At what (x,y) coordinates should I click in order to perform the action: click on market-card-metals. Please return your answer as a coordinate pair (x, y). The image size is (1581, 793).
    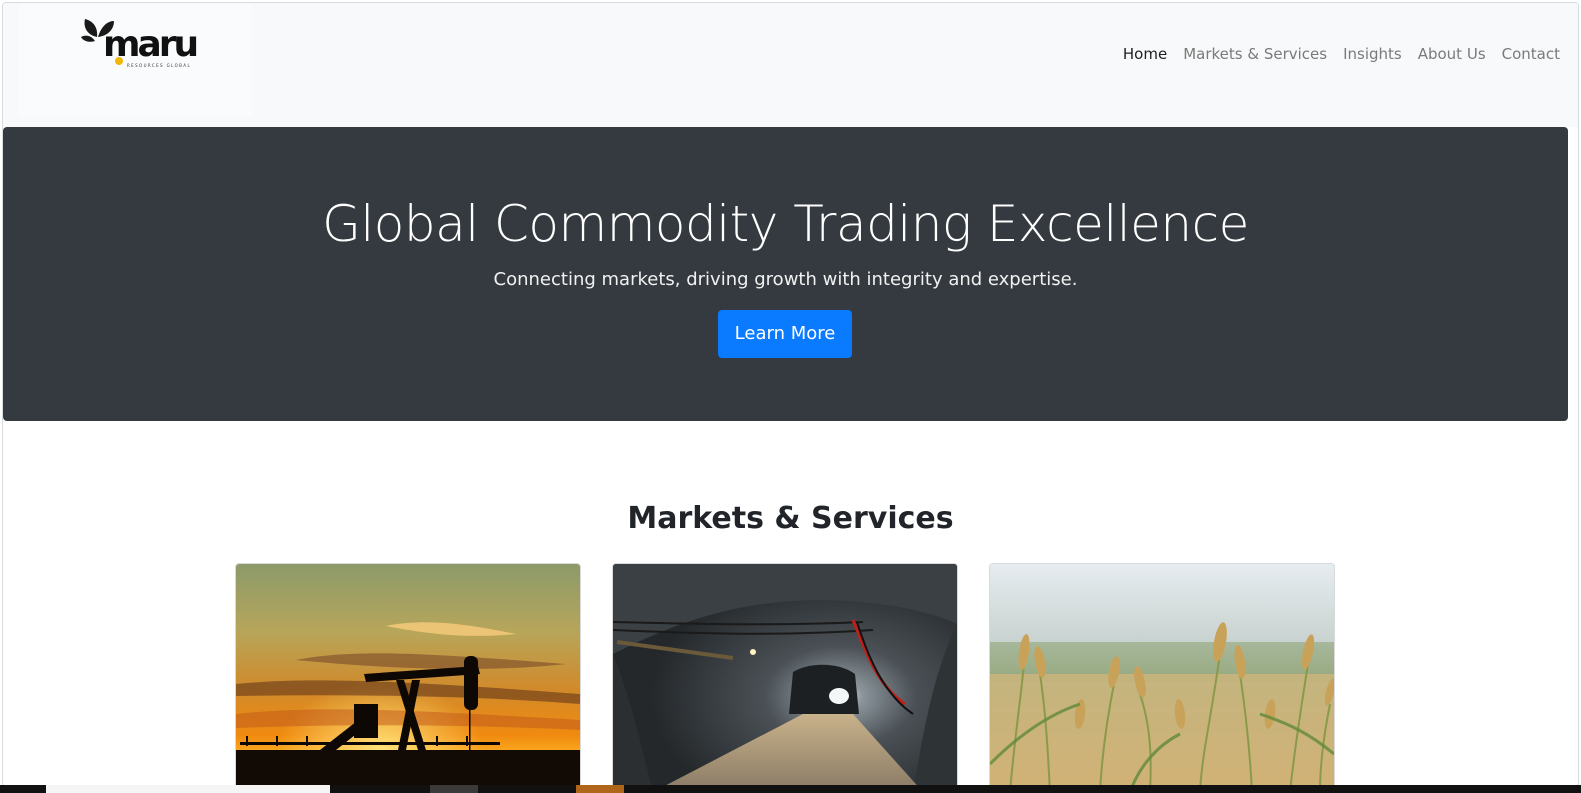
    Looking at the image, I should click on (785, 674).